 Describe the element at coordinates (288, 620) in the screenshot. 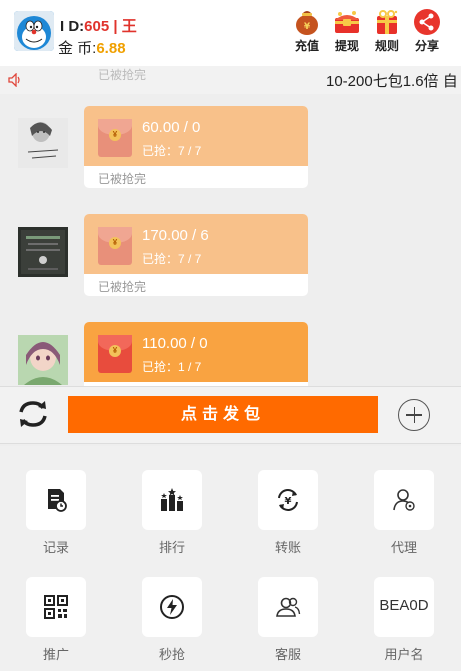

I see `menu-item-customer-service: 客服` at that location.